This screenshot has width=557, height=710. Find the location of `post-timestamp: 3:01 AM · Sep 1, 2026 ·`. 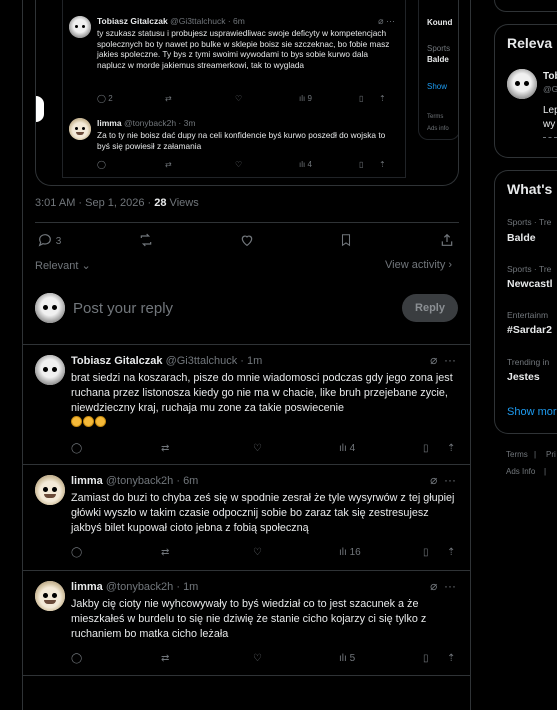

post-timestamp: 3:01 AM · Sep 1, 2026 · is located at coordinates (94, 203).